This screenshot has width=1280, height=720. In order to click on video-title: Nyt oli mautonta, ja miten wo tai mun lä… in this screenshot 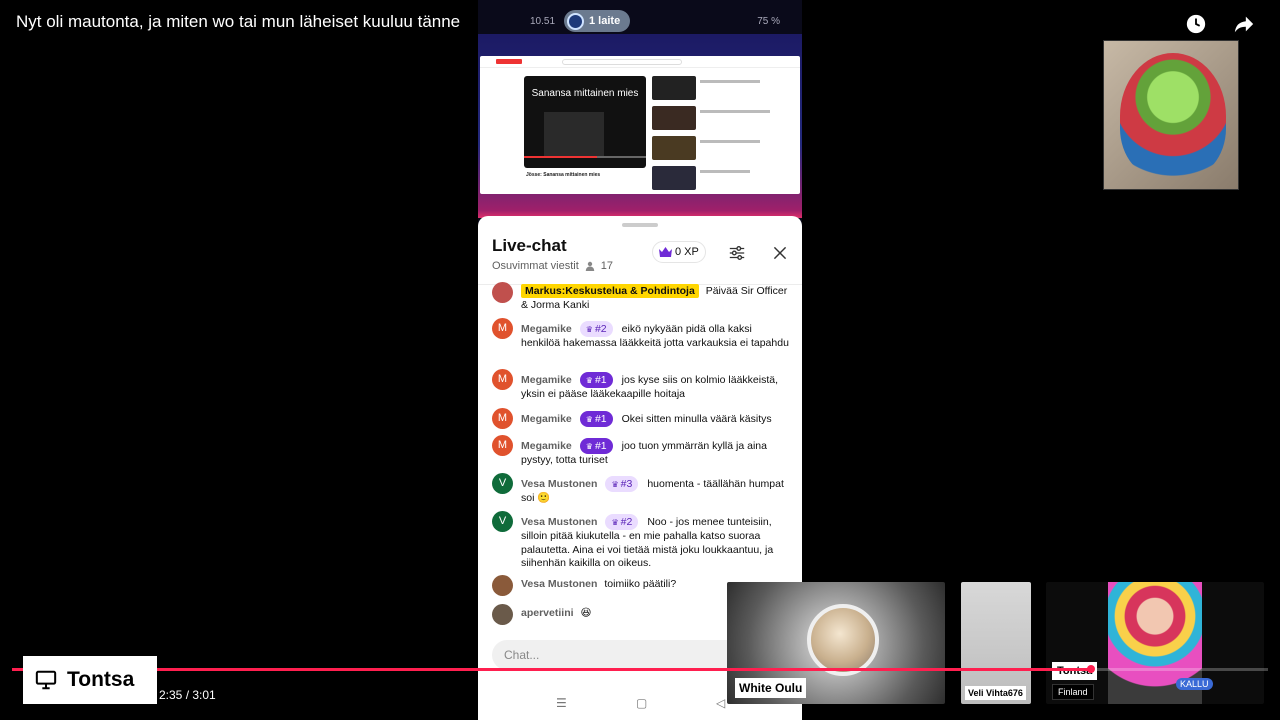, I will do `click(238, 21)`.